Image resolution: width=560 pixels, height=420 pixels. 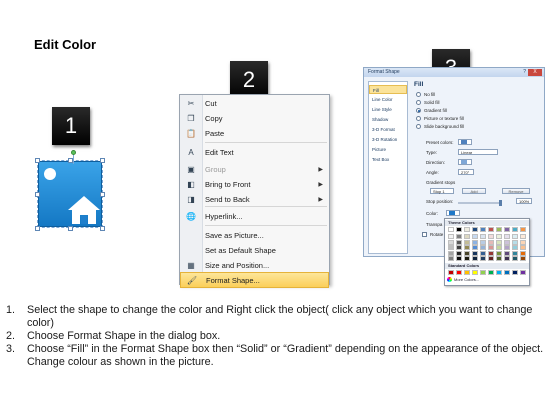 What do you see at coordinates (388, 129) in the screenshot?
I see `nav-item-3-d-format: 3-D Format` at bounding box center [388, 129].